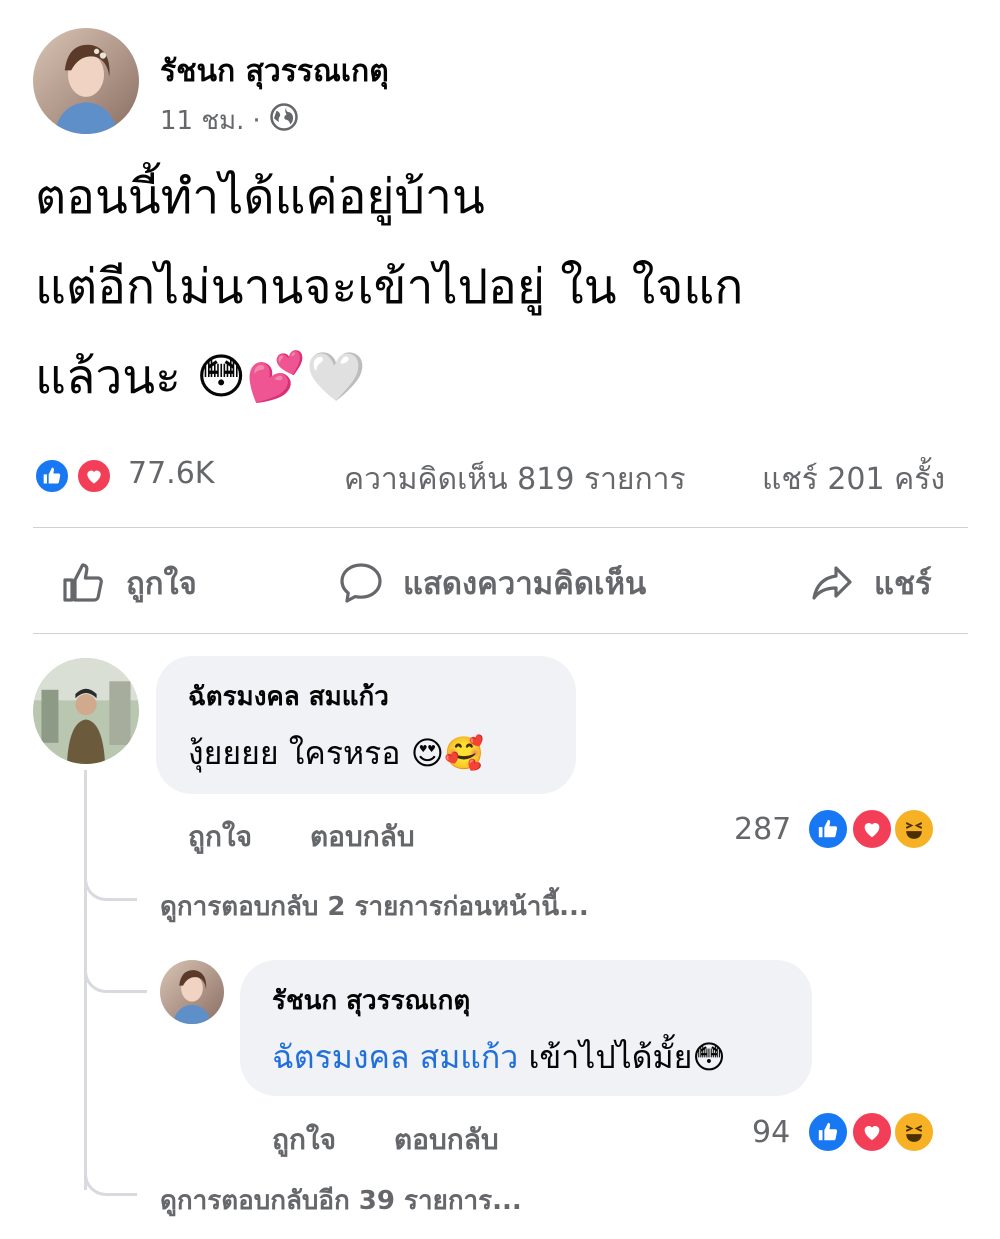 The image size is (1000, 1239). What do you see at coordinates (288, 696) in the screenshot?
I see `comment-author: ฉัตรมงคล สมแก้ว` at bounding box center [288, 696].